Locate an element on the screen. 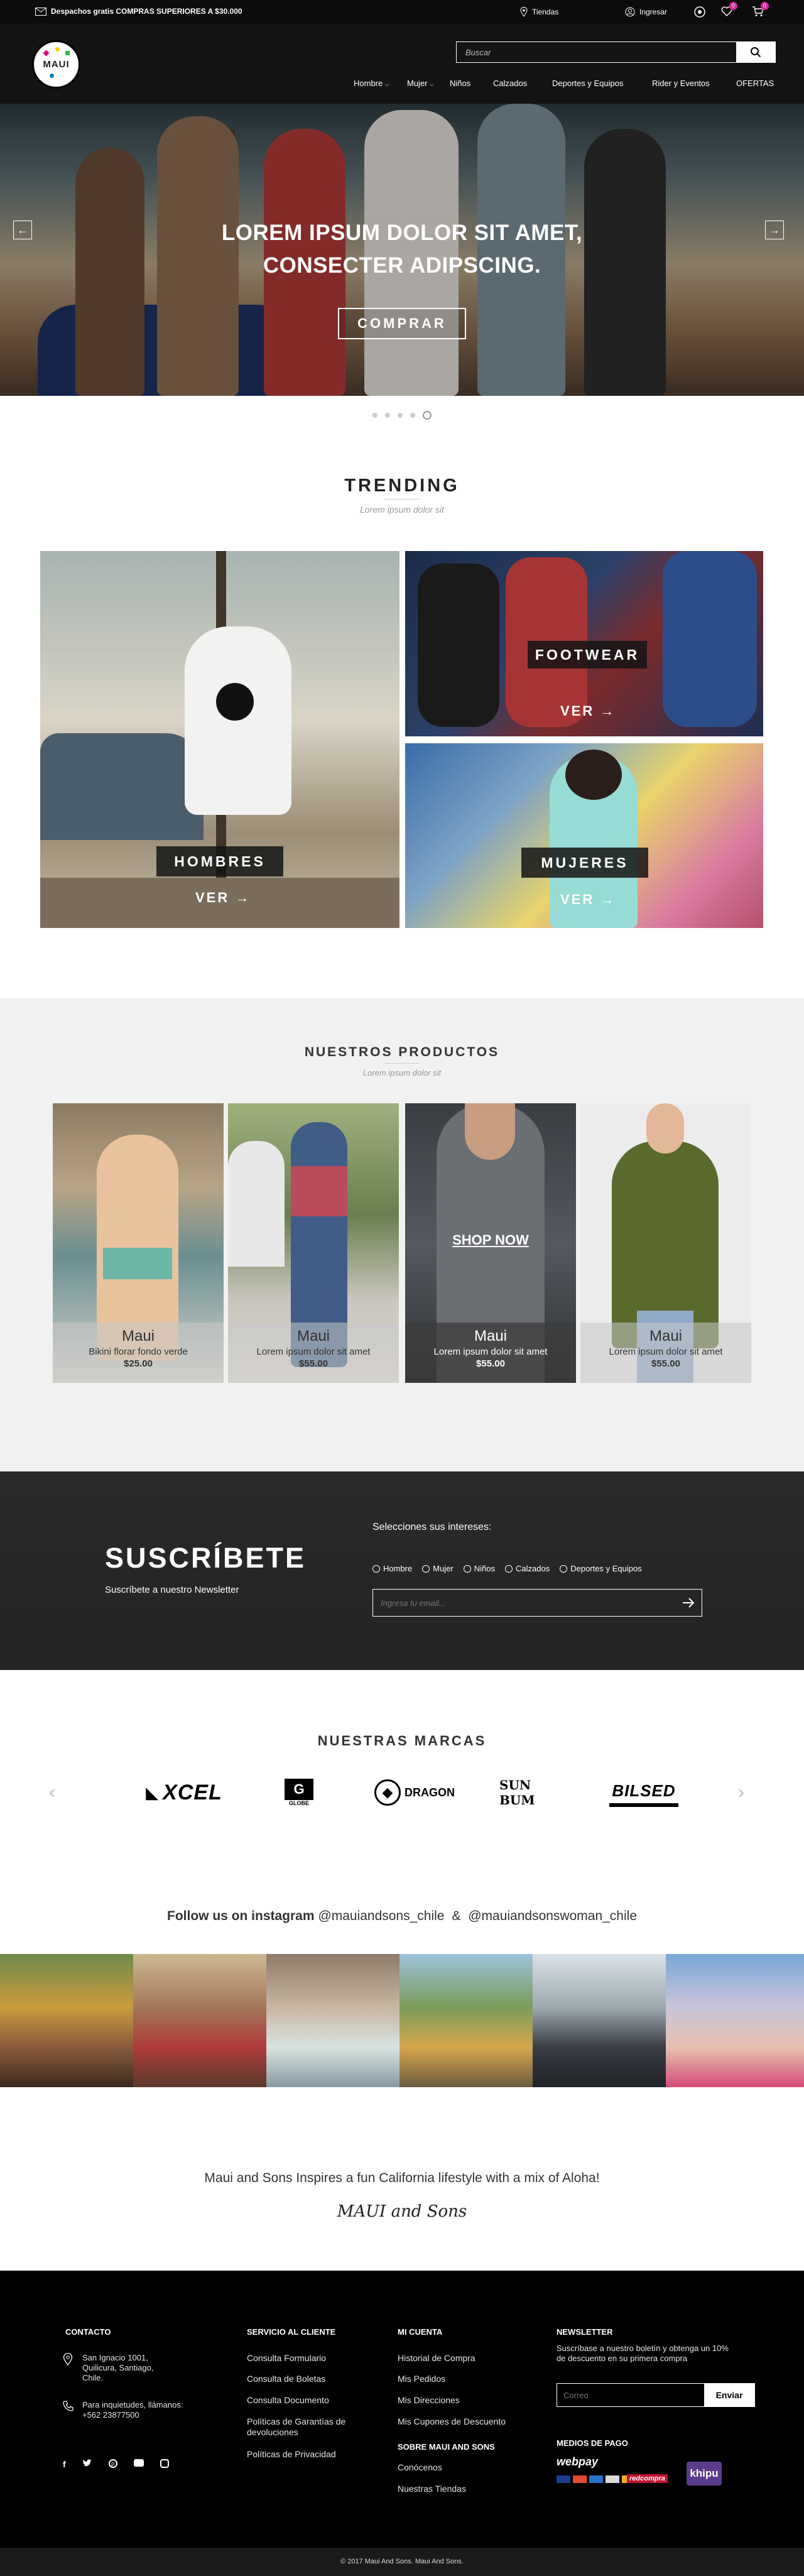 The height and width of the screenshot is (2576, 804). slider-dots is located at coordinates (402, 416).